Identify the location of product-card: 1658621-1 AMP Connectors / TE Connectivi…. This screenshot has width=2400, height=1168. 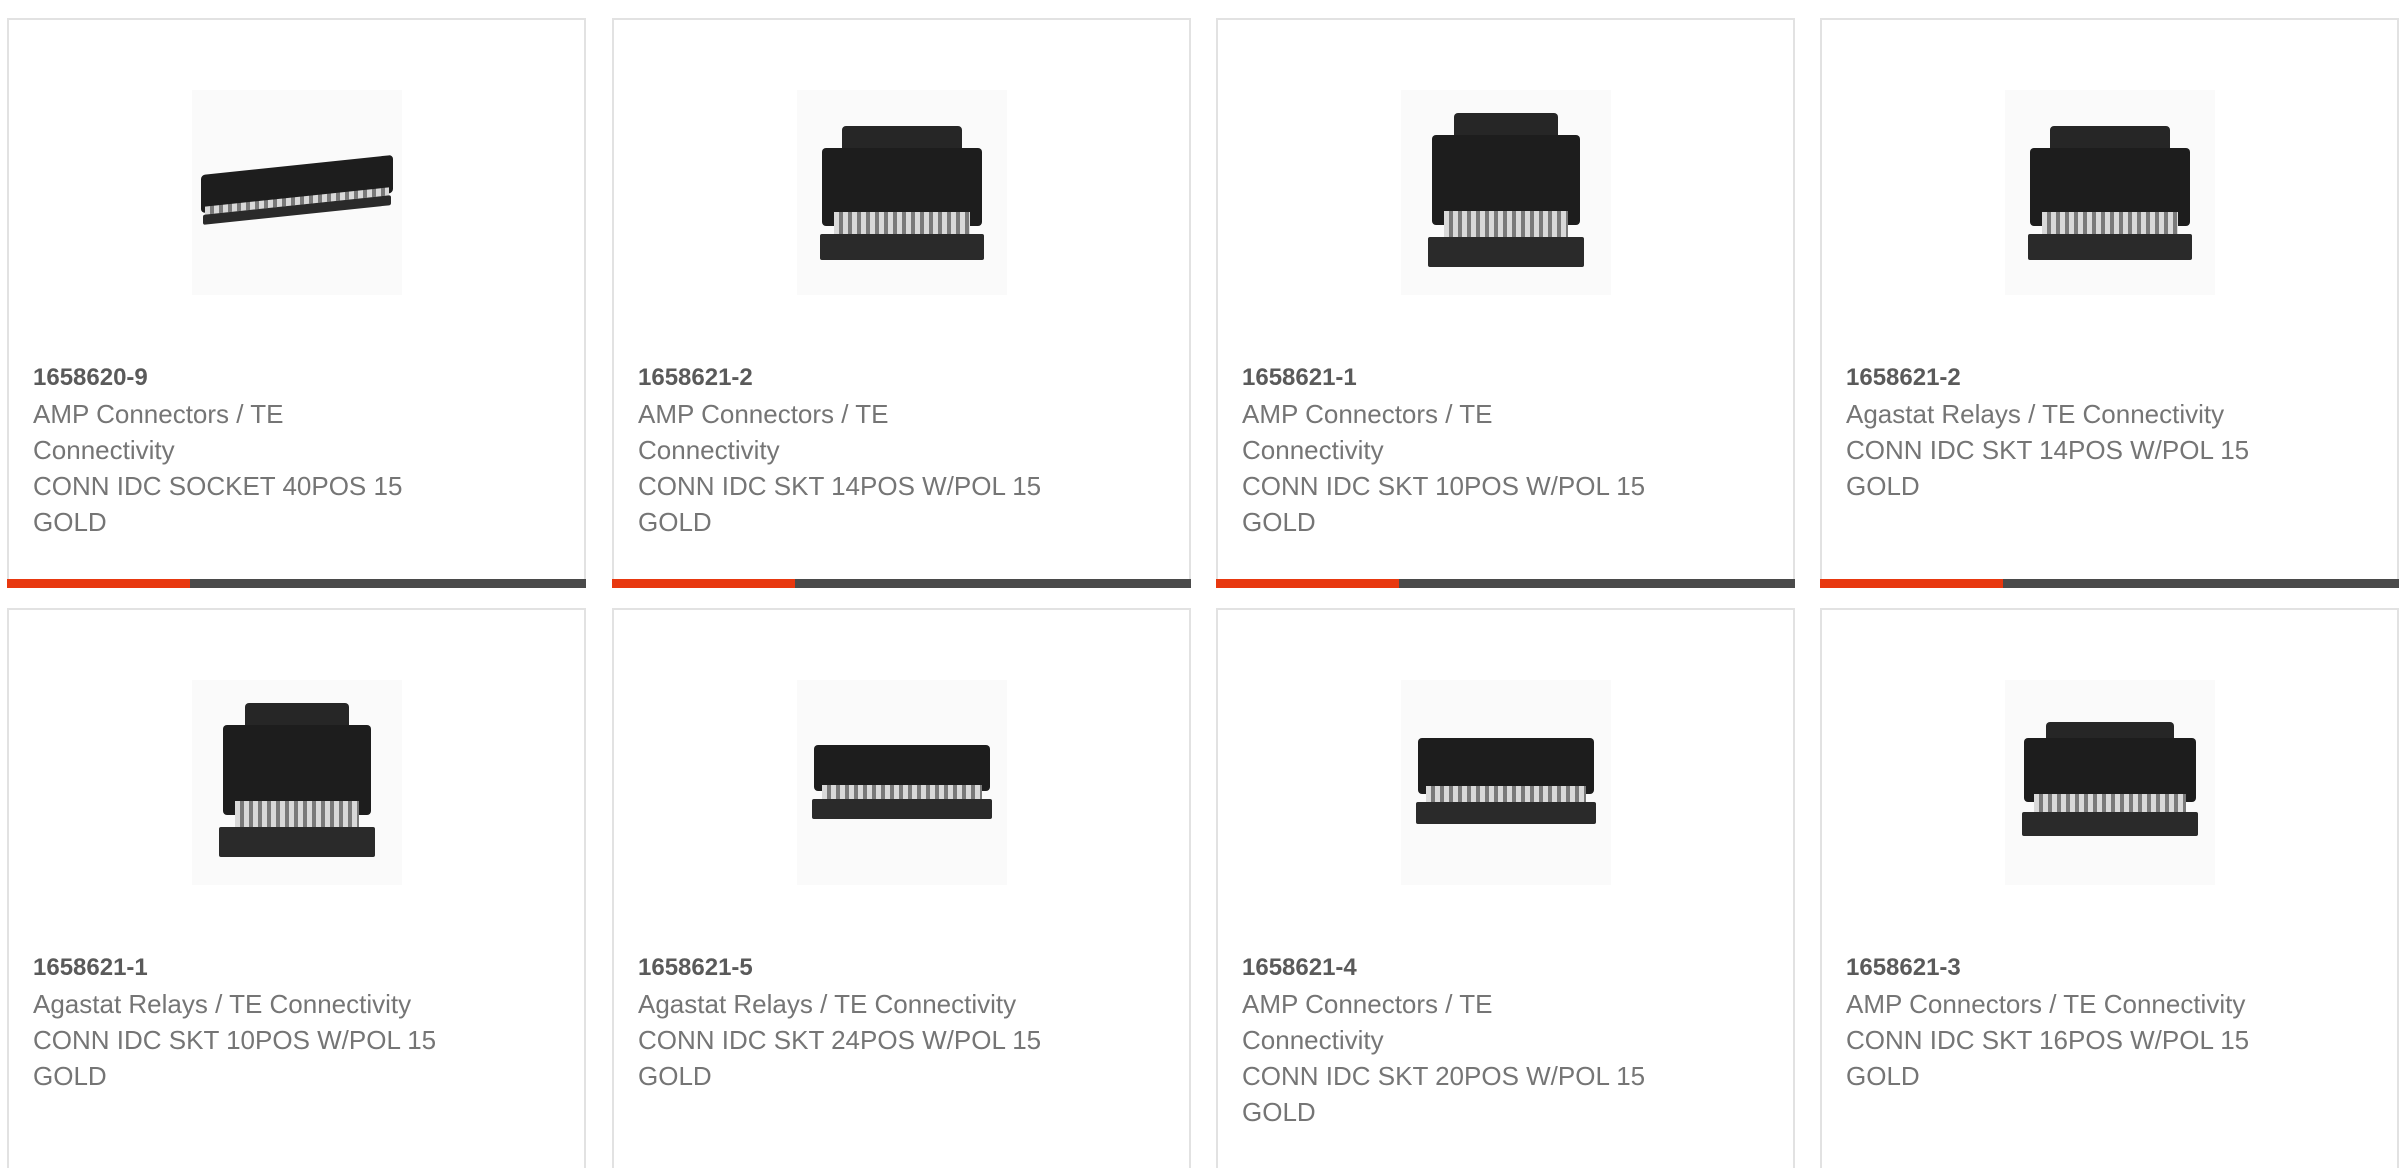
(1505, 303).